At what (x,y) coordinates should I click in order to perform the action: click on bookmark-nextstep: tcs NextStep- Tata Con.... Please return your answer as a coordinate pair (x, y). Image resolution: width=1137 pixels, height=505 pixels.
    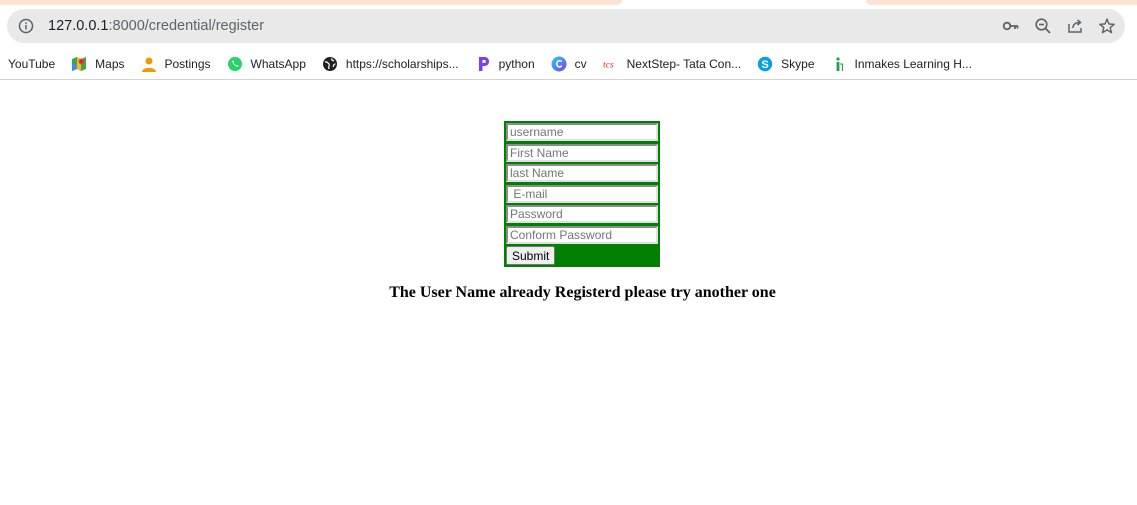
    Looking at the image, I should click on (672, 64).